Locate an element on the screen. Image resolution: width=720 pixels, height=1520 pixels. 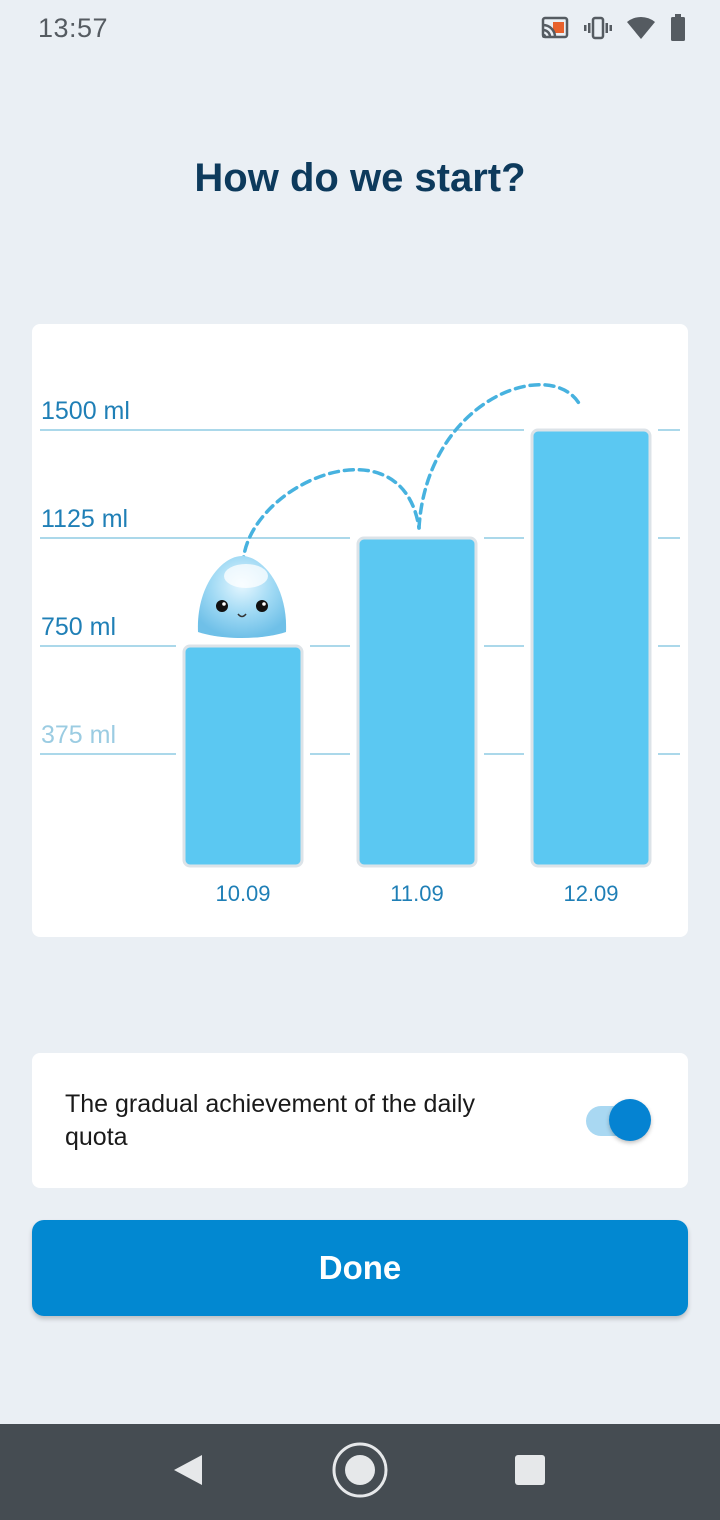
battery-icon is located at coordinates (678, 28).